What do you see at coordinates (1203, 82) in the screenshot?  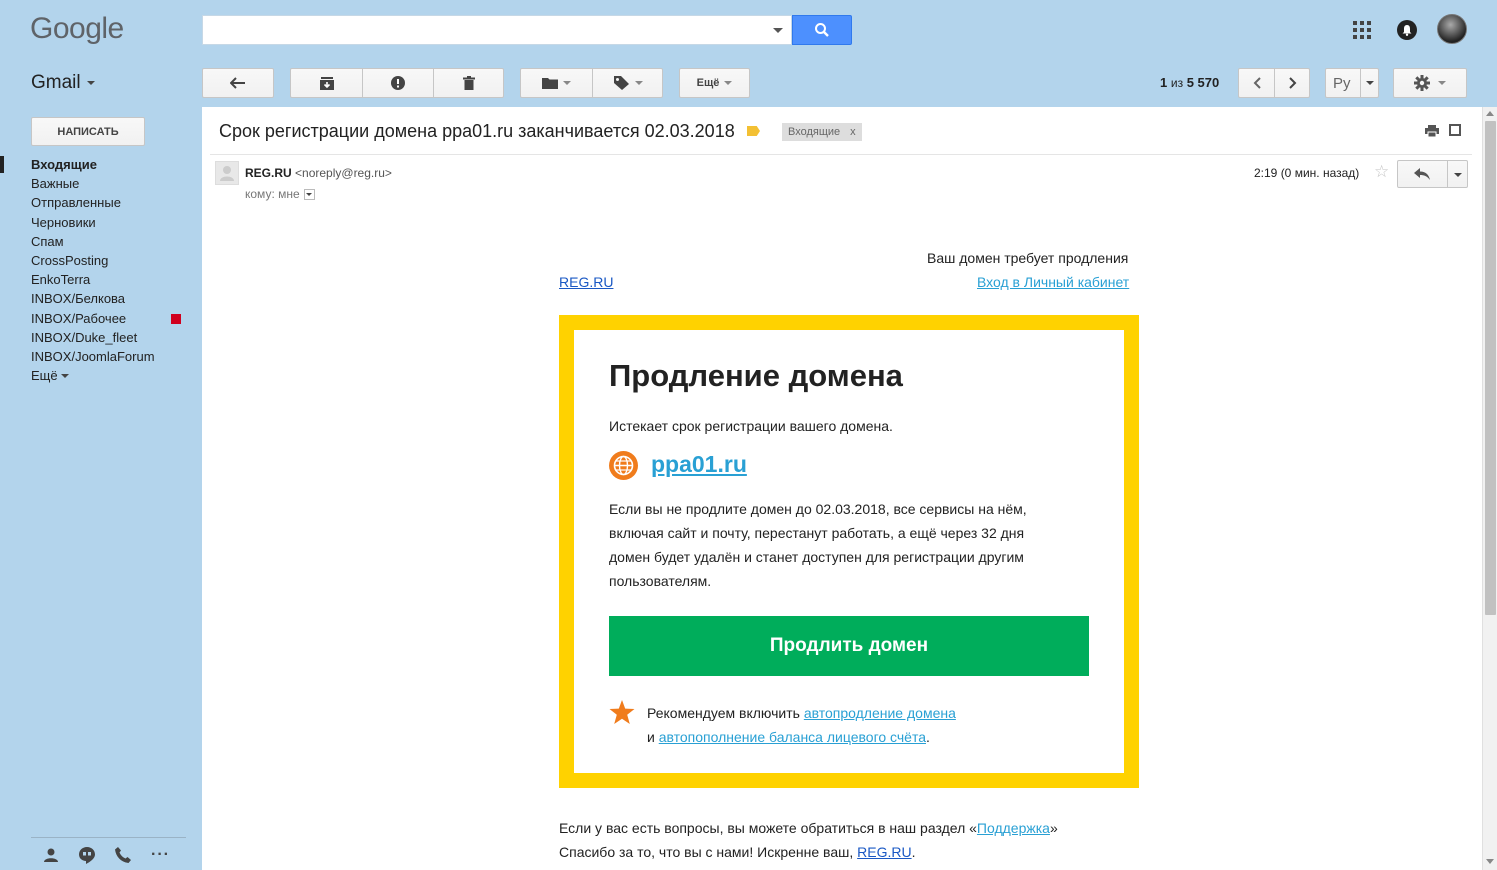 I see `pager-total: 5 570` at bounding box center [1203, 82].